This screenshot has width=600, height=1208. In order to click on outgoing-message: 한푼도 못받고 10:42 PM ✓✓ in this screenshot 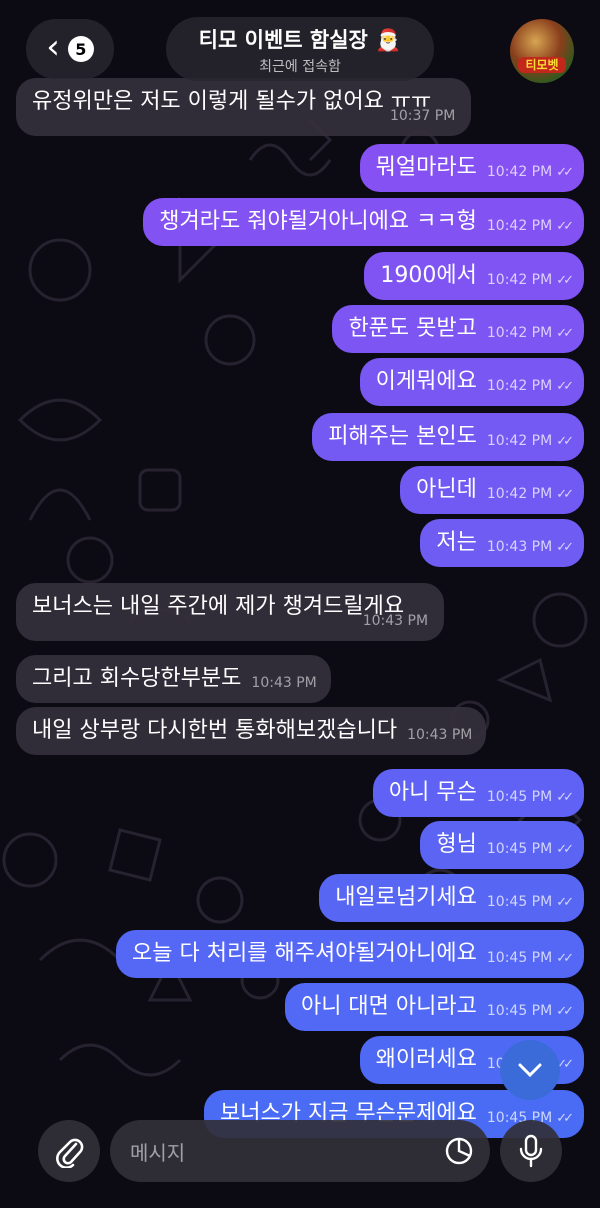, I will do `click(458, 329)`.